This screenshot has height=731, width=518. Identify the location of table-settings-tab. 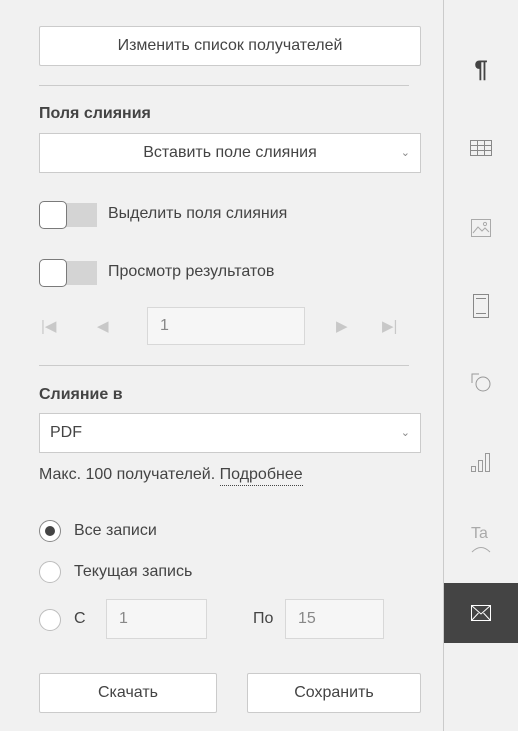
(481, 148).